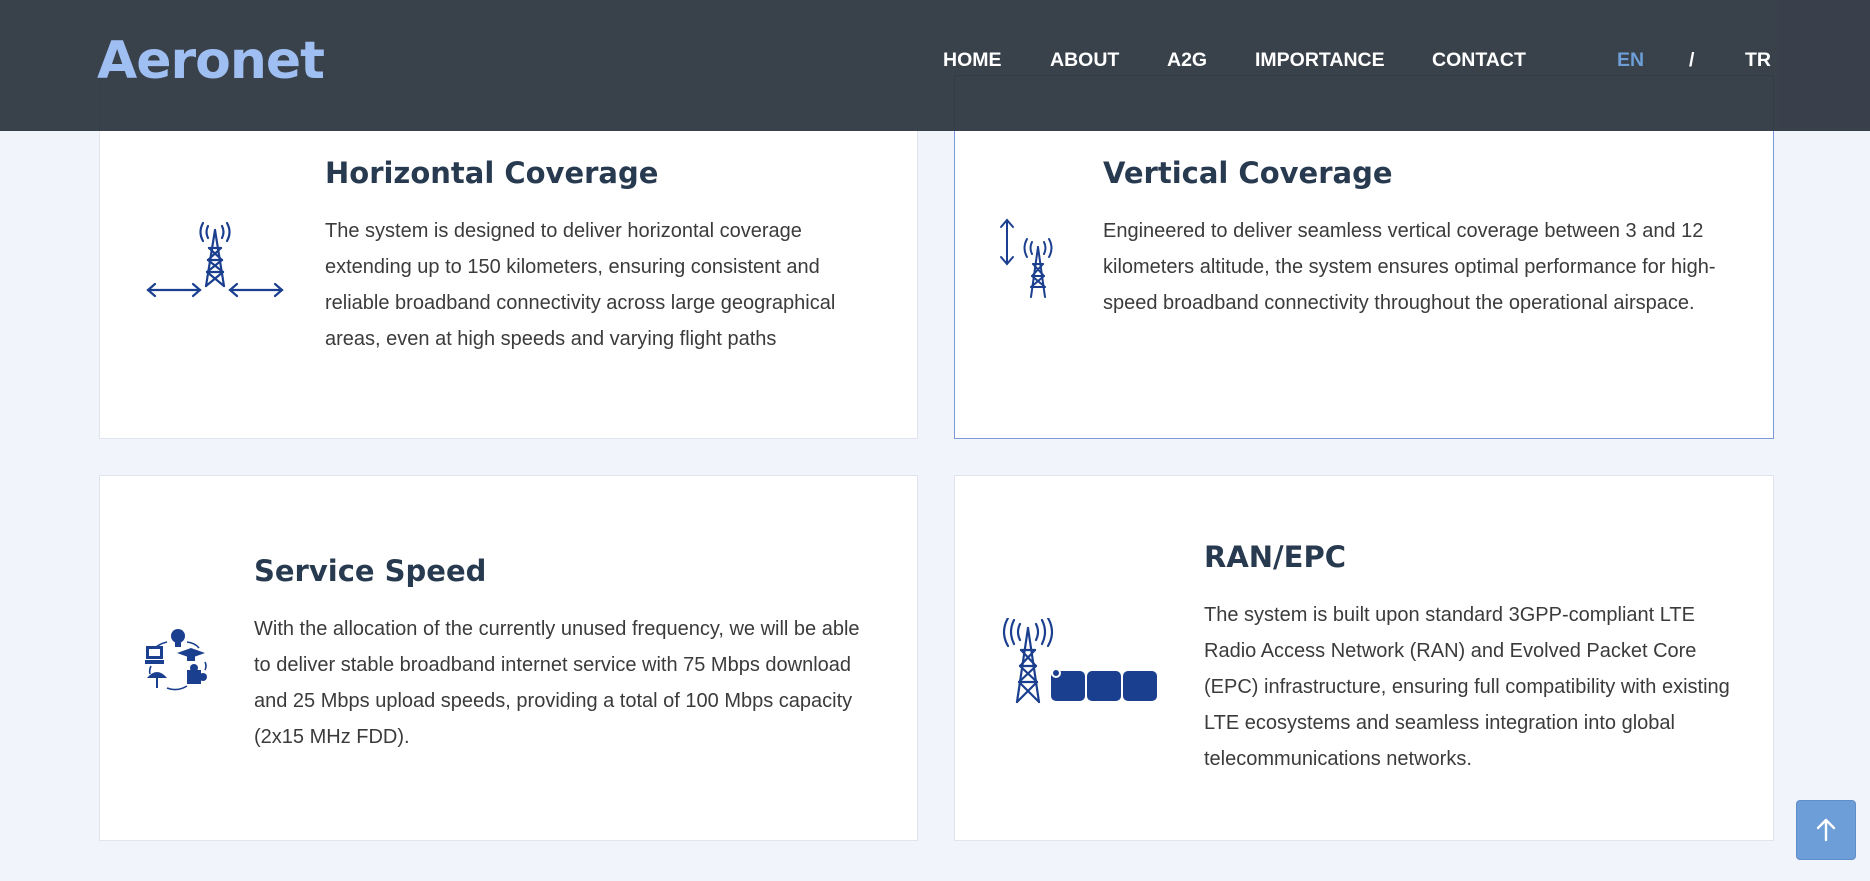 The image size is (1870, 881). What do you see at coordinates (972, 60) in the screenshot?
I see `nav-home: HOME` at bounding box center [972, 60].